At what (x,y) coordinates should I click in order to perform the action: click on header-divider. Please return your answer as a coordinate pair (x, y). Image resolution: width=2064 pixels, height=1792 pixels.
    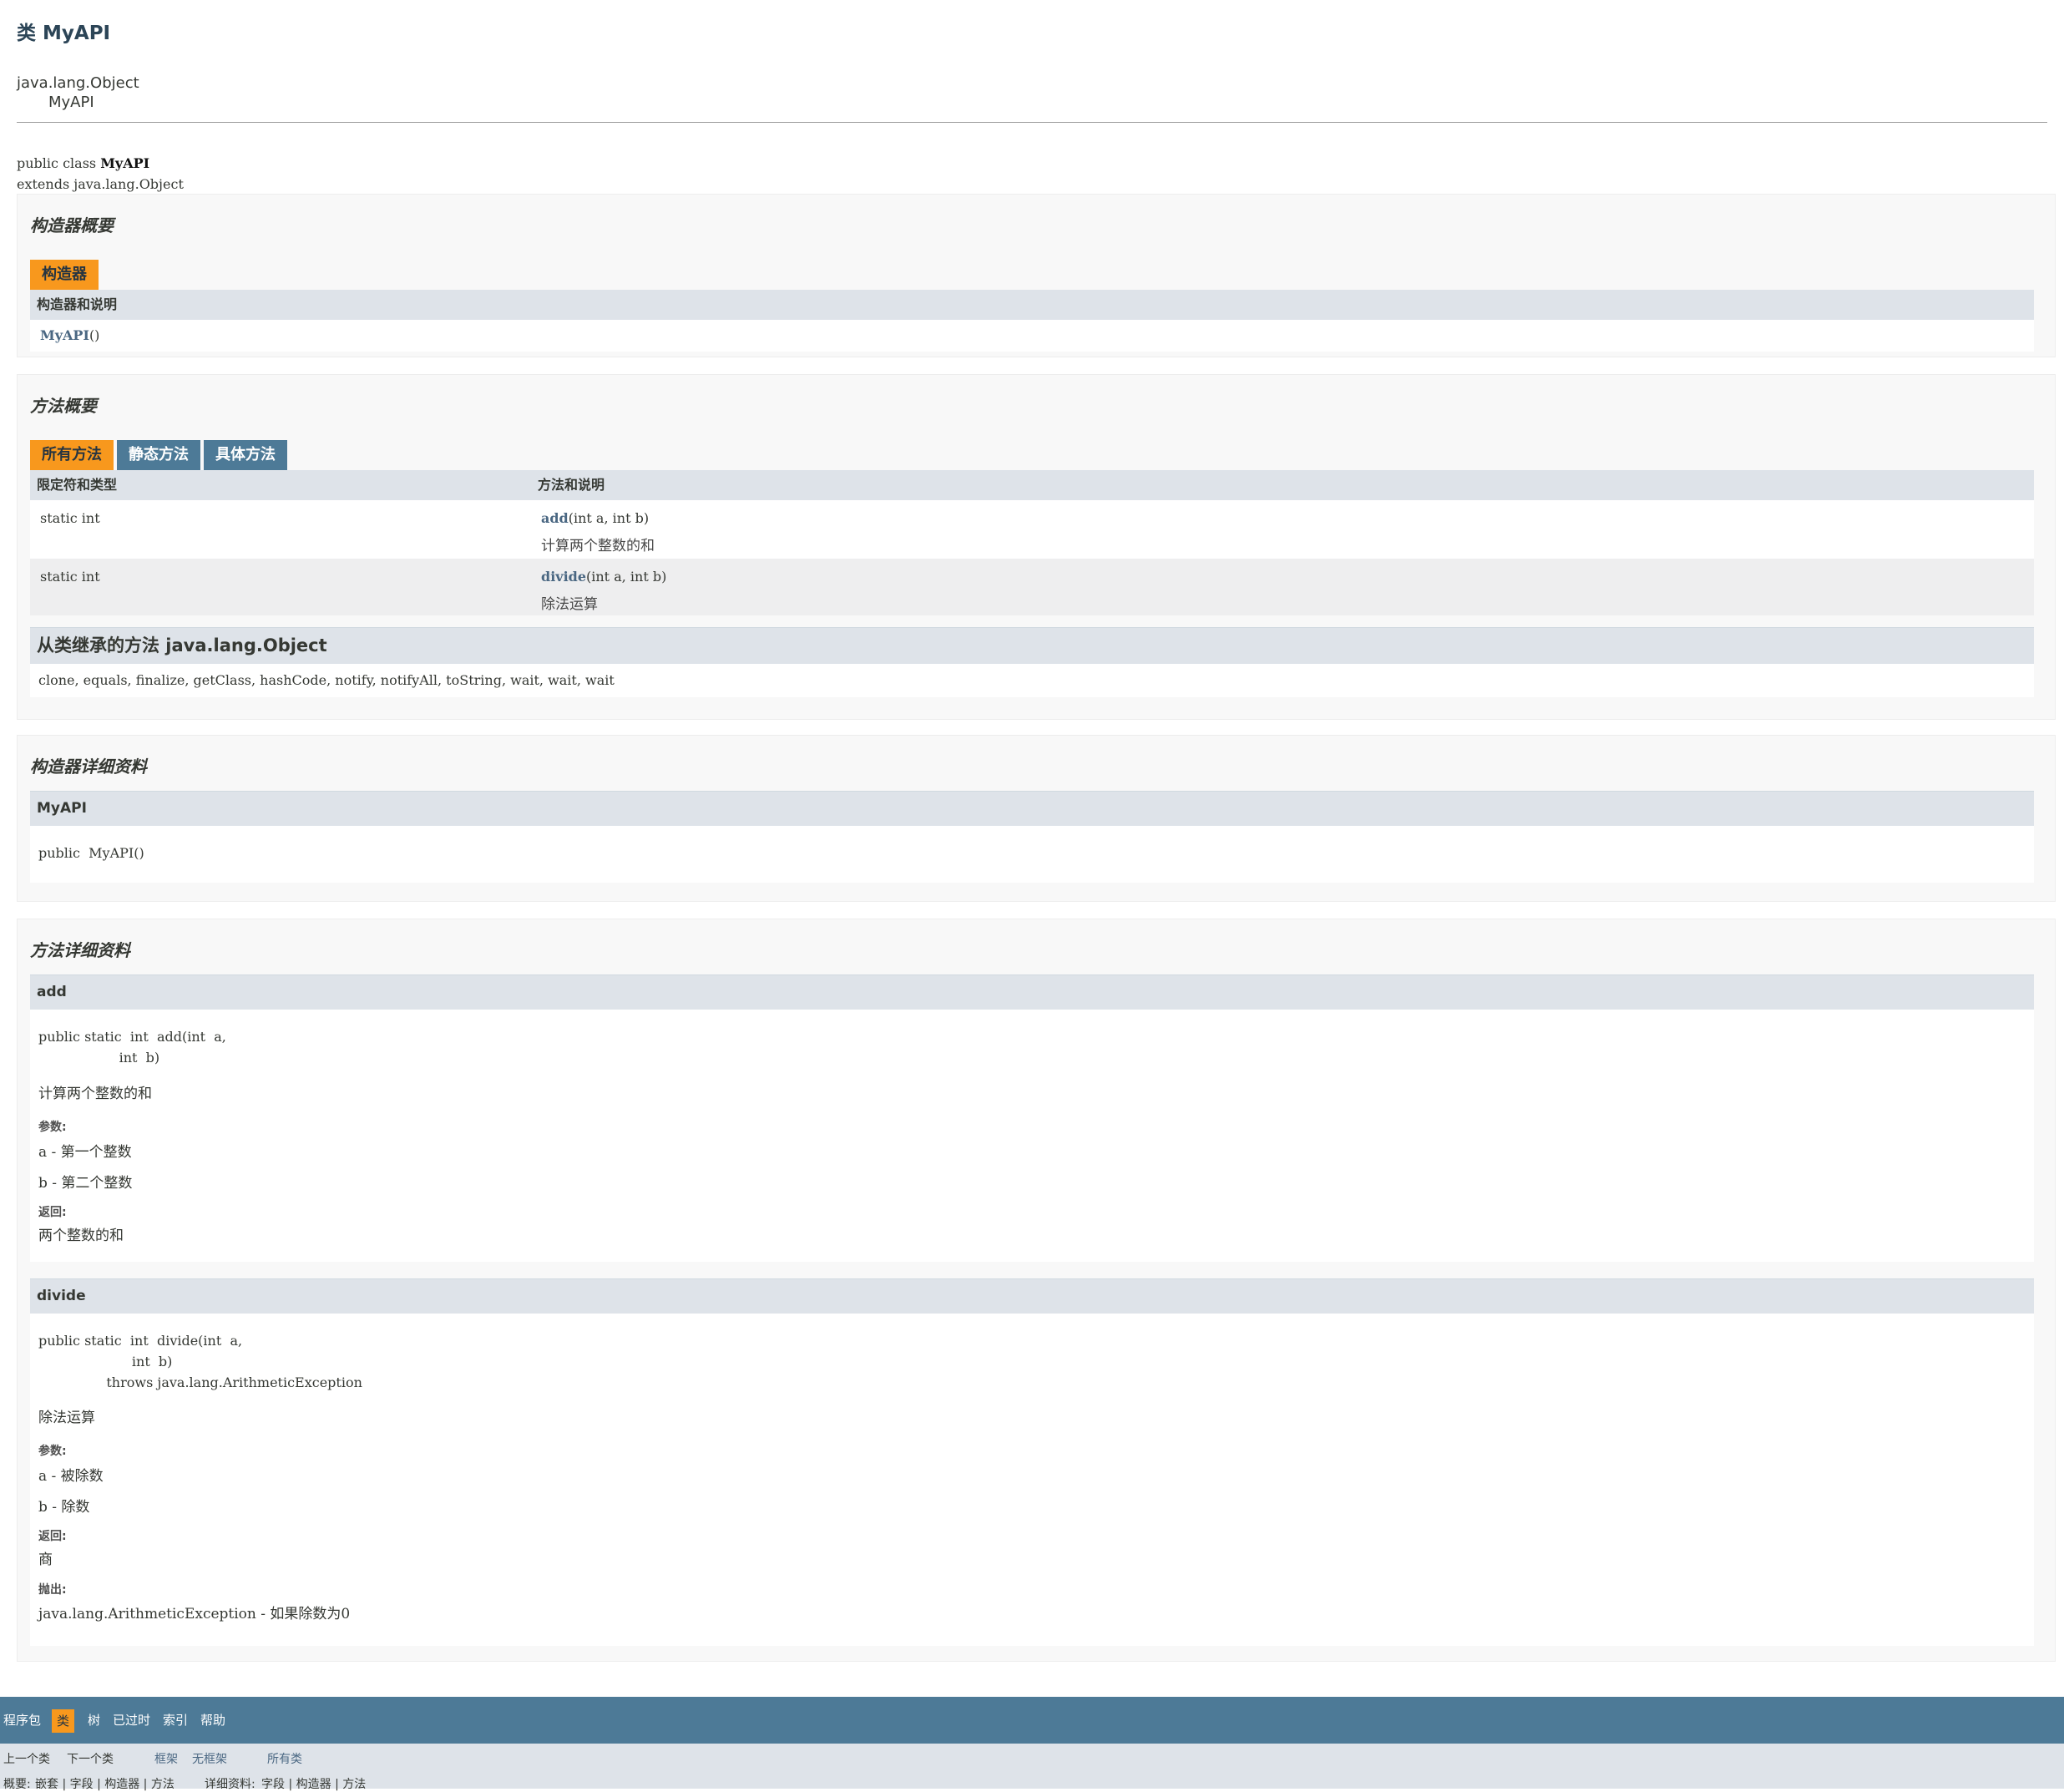
    Looking at the image, I should click on (1032, 122).